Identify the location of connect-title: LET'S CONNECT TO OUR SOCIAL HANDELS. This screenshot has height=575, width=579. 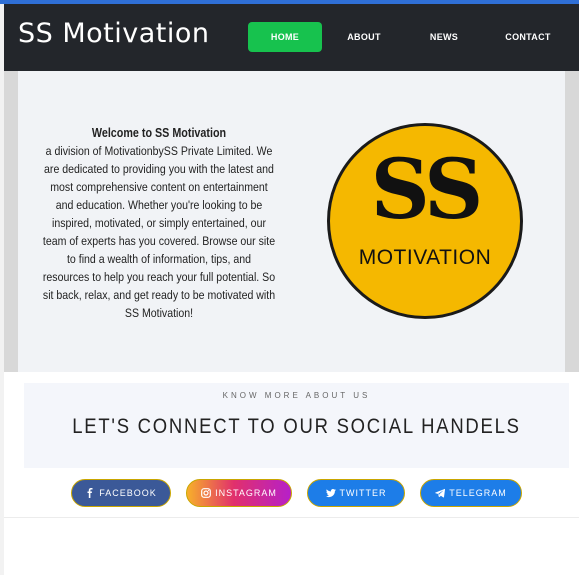
(296, 426).